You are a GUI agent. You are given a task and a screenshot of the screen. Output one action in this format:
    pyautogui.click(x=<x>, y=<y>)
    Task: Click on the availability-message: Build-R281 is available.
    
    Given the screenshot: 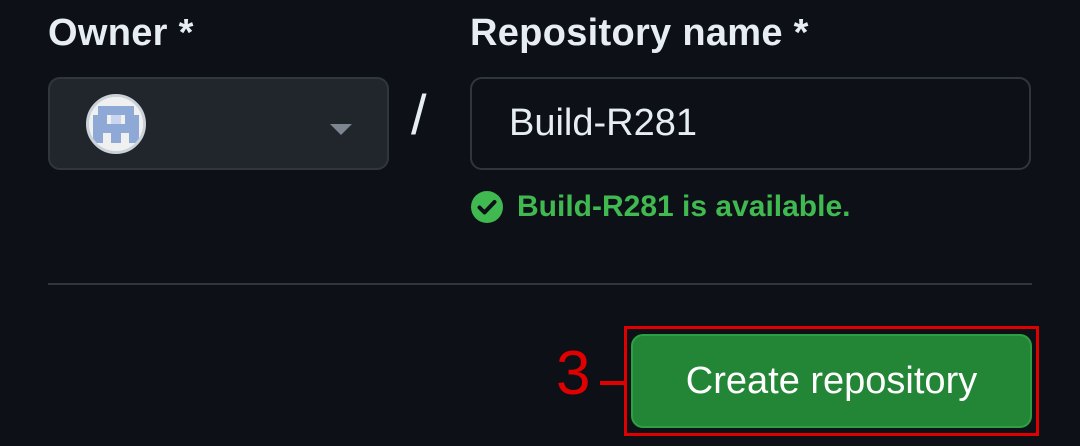 What is the action you would take?
    pyautogui.click(x=660, y=207)
    